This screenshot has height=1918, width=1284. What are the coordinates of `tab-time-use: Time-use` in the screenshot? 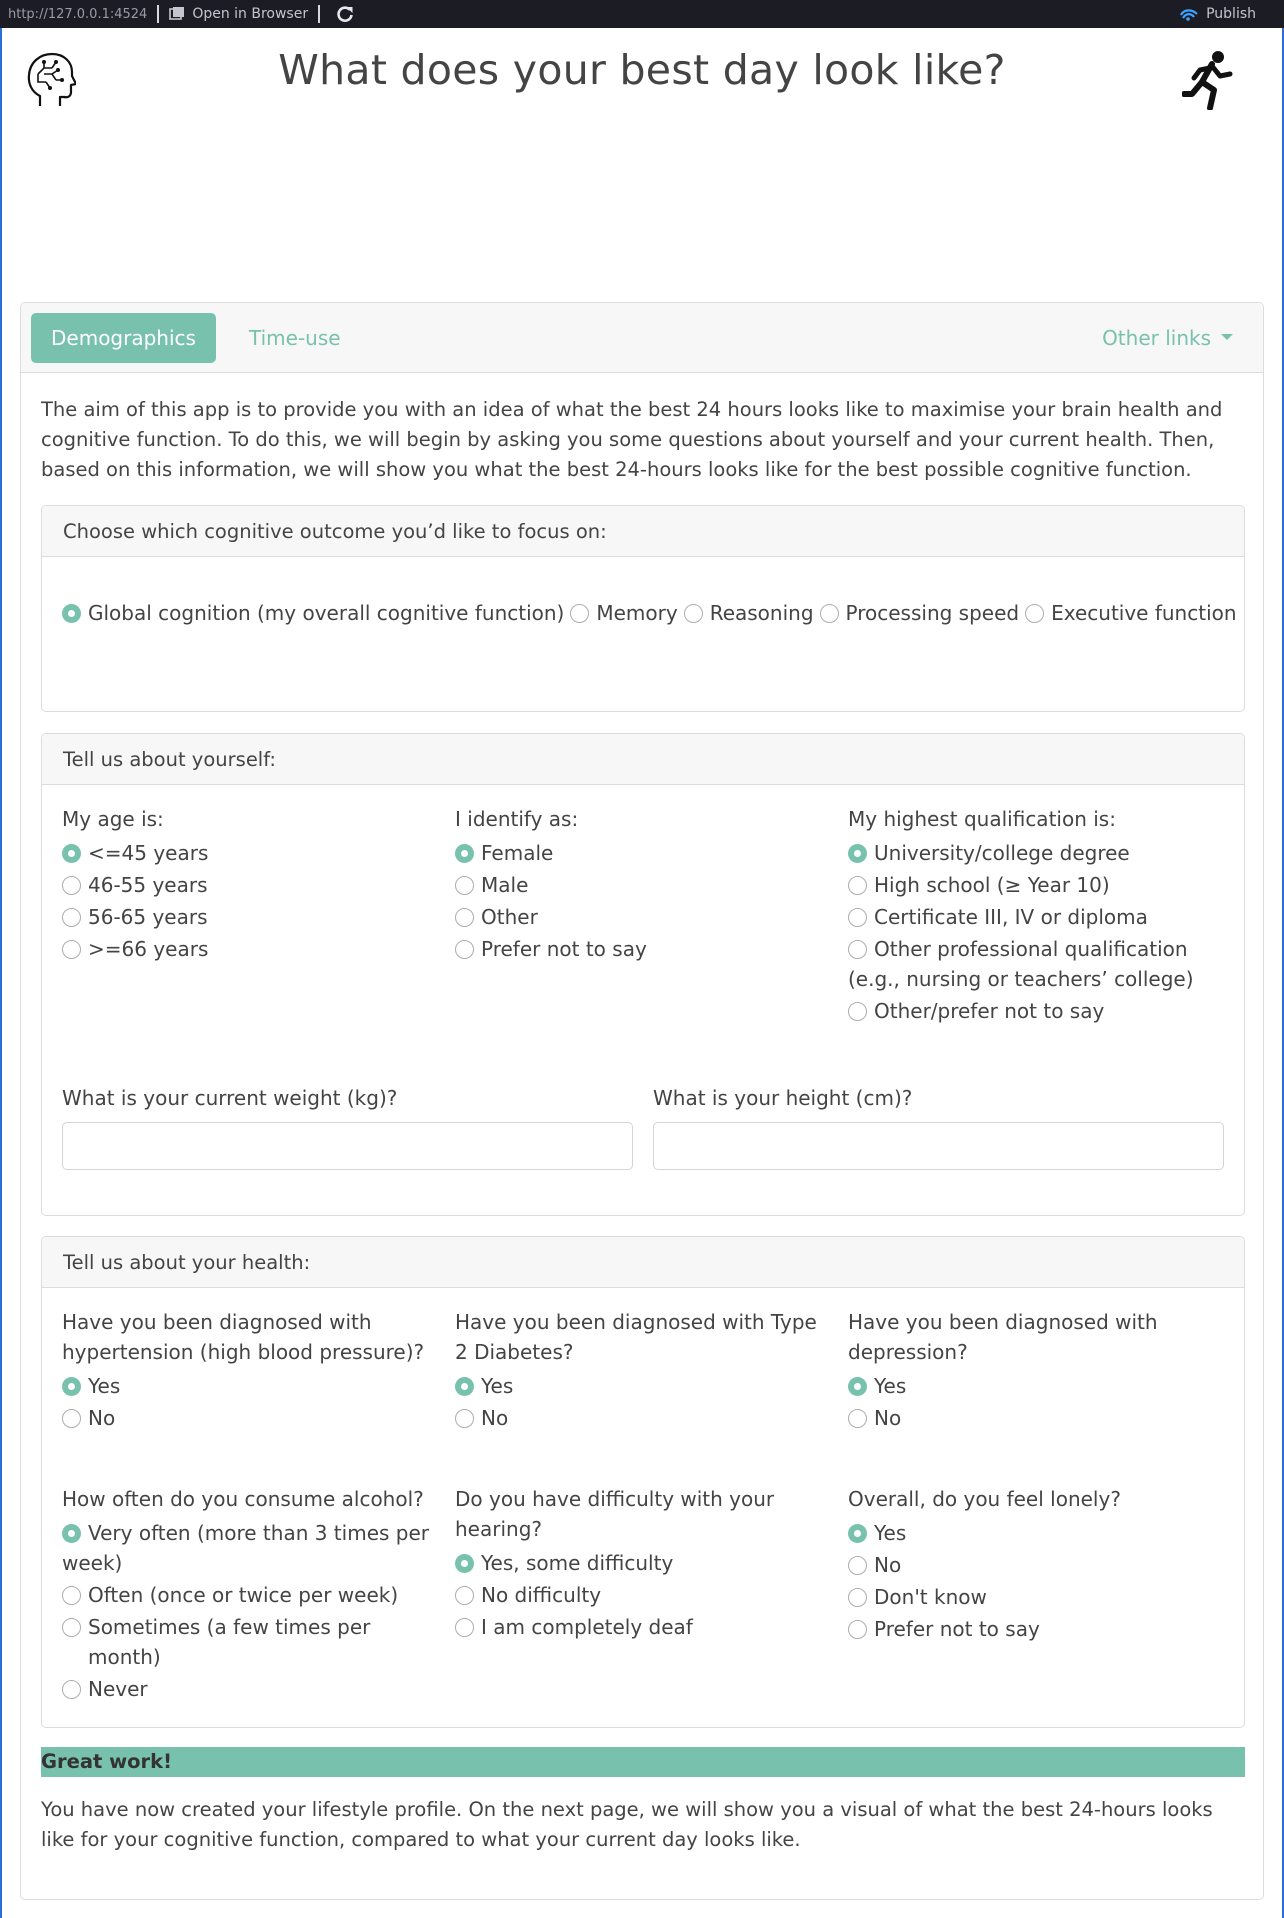 It's located at (295, 338).